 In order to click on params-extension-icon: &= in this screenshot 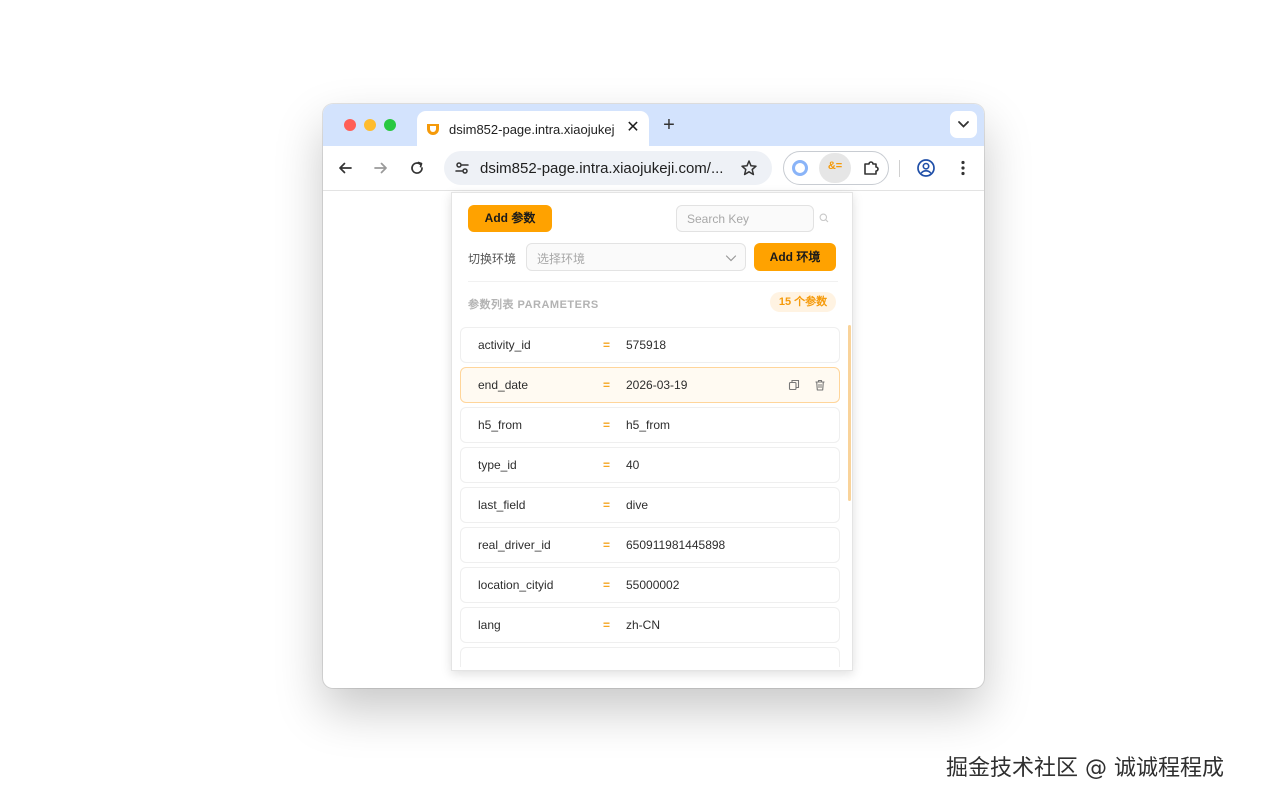, I will do `click(835, 166)`.